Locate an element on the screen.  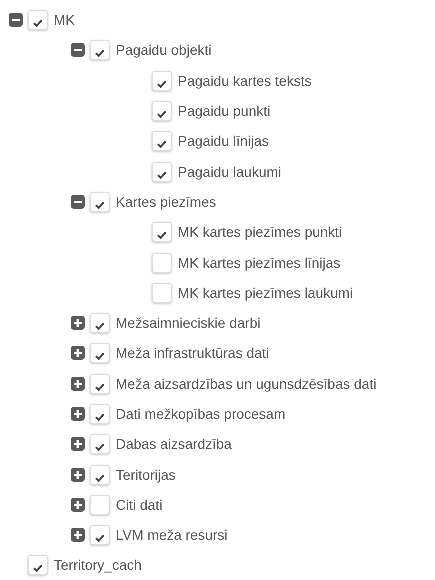
tree-item-label: Meža aizsardzības un ugunsdzēsības dati is located at coordinates (246, 384).